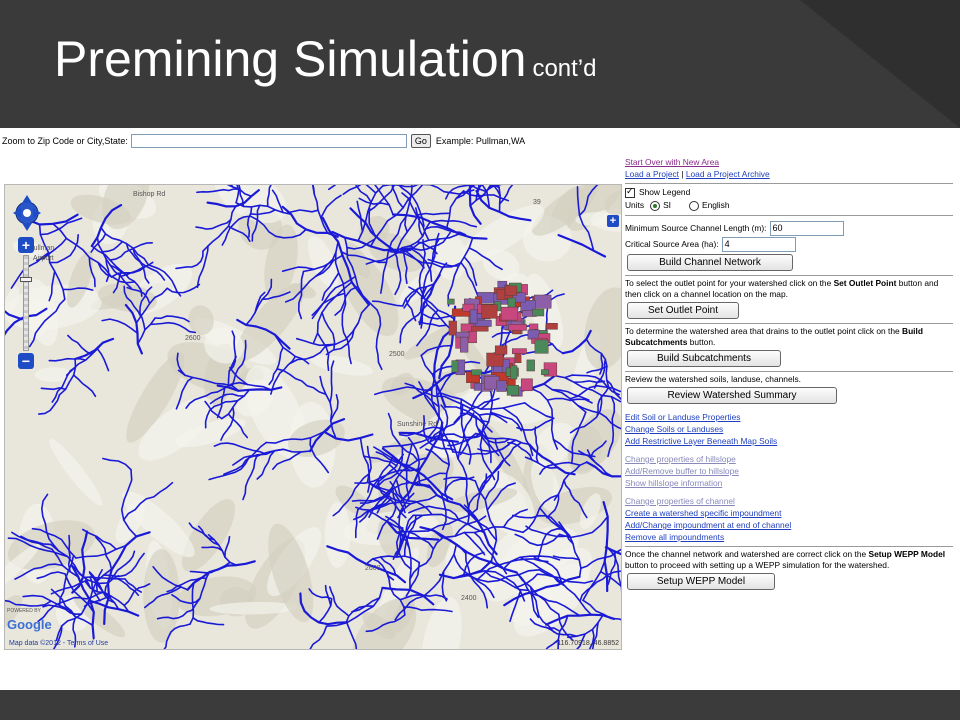 Image resolution: width=960 pixels, height=720 pixels. What do you see at coordinates (469, 598) in the screenshot?
I see `place-label: 2400` at bounding box center [469, 598].